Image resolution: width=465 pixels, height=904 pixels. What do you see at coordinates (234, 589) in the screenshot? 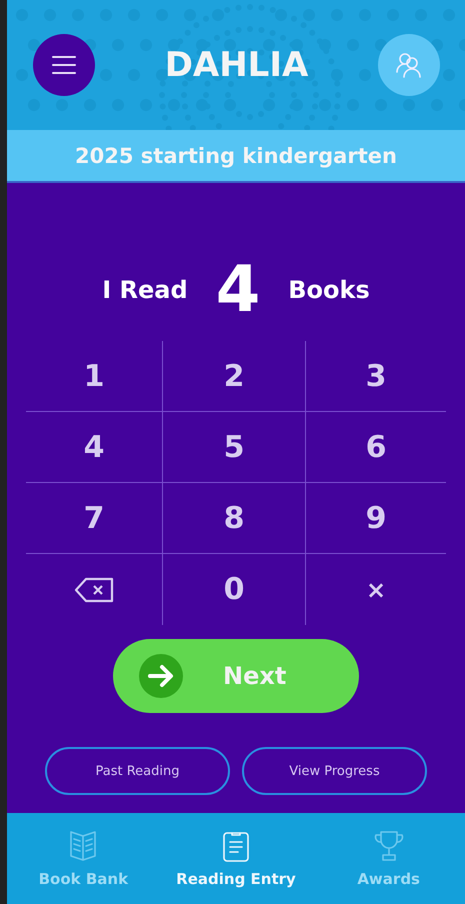
I see `digit-key: 0` at bounding box center [234, 589].